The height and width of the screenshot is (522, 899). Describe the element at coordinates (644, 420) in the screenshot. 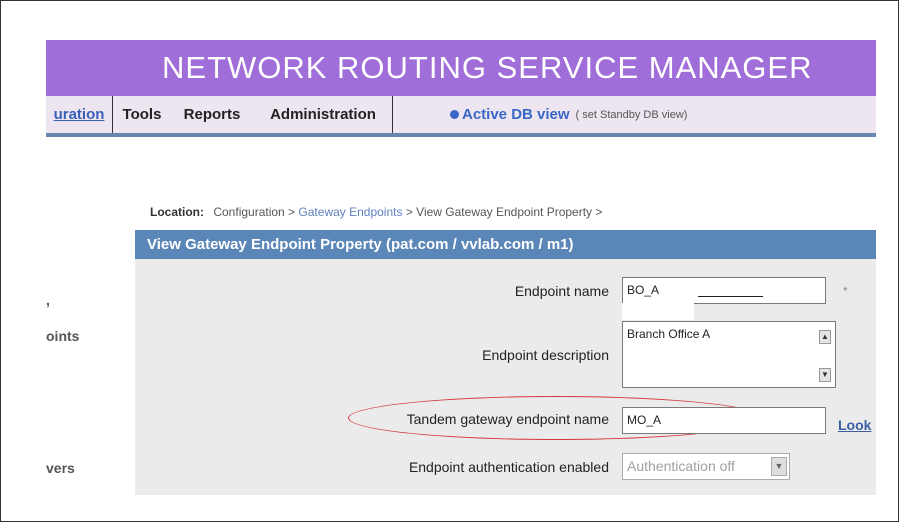

I see `tandem-gateway-endpoint-name-value: MO_A` at that location.